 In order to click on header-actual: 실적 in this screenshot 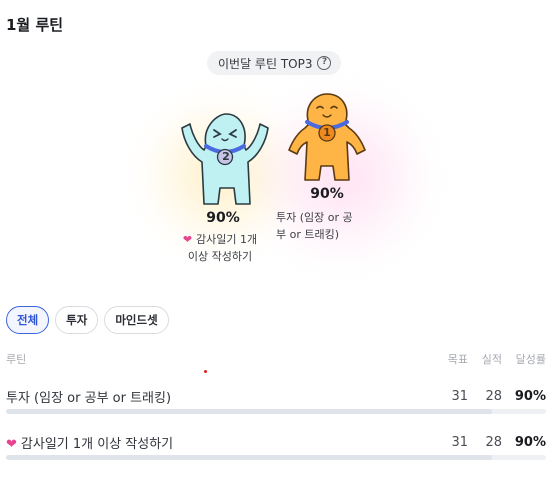, I will do `click(491, 359)`.